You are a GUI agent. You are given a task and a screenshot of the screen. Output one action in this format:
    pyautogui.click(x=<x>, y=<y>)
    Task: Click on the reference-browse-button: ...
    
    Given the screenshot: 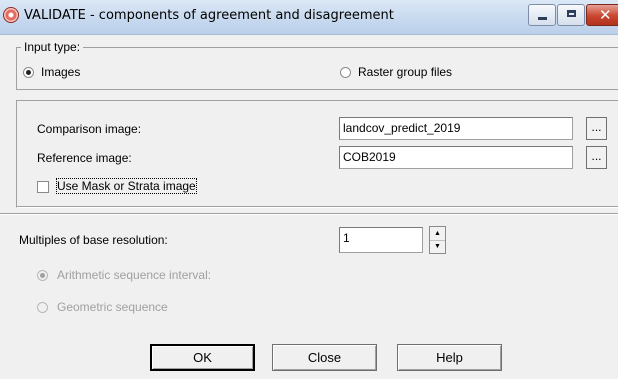 What is the action you would take?
    pyautogui.click(x=596, y=157)
    